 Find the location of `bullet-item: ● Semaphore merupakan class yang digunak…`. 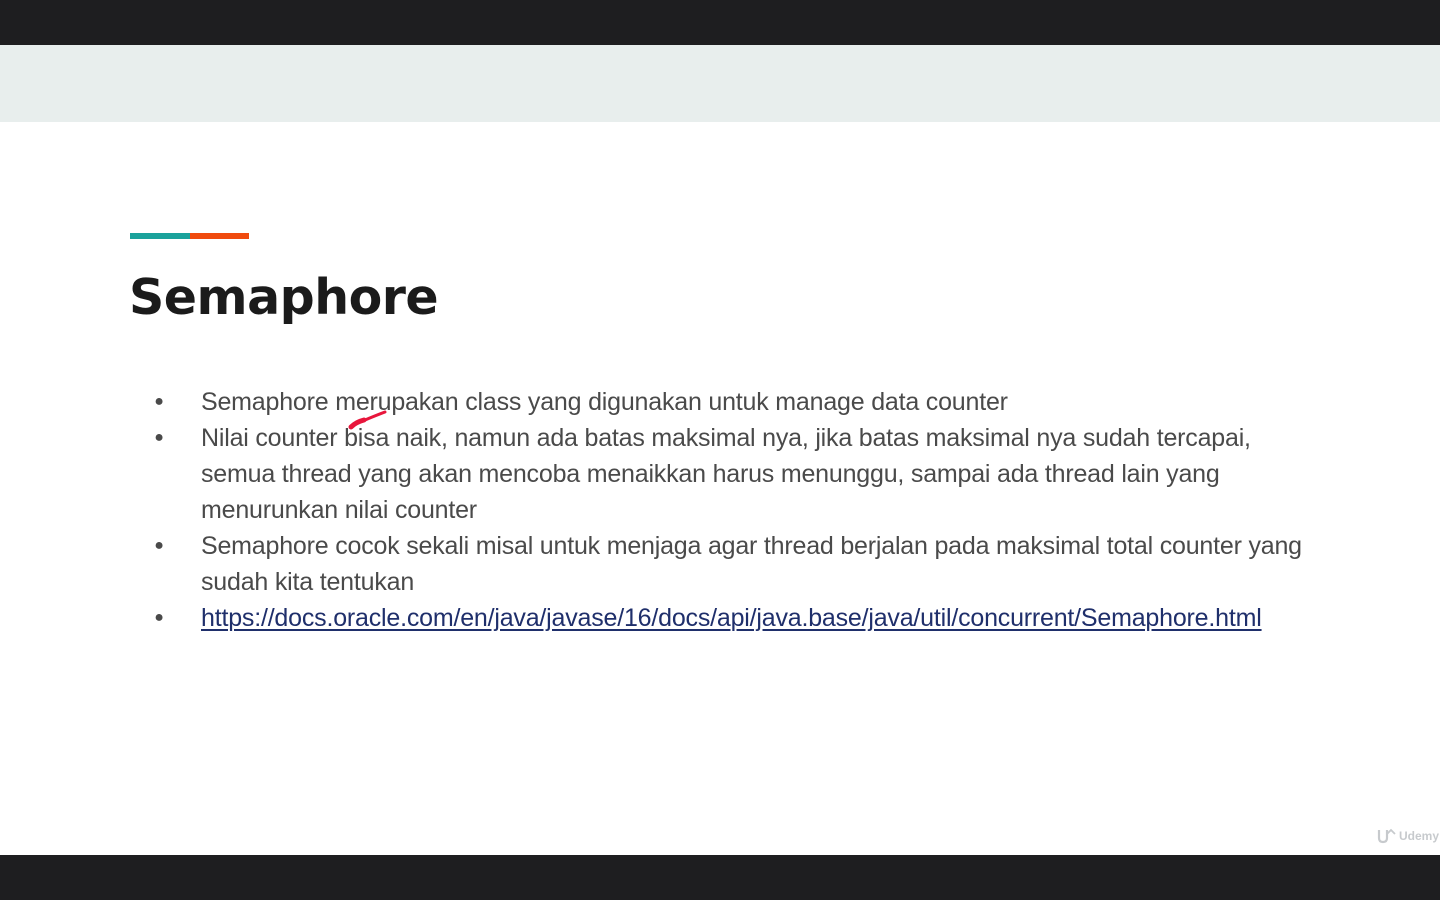

bullet-item: ● Semaphore merupakan class yang digunak… is located at coordinates (730, 402).